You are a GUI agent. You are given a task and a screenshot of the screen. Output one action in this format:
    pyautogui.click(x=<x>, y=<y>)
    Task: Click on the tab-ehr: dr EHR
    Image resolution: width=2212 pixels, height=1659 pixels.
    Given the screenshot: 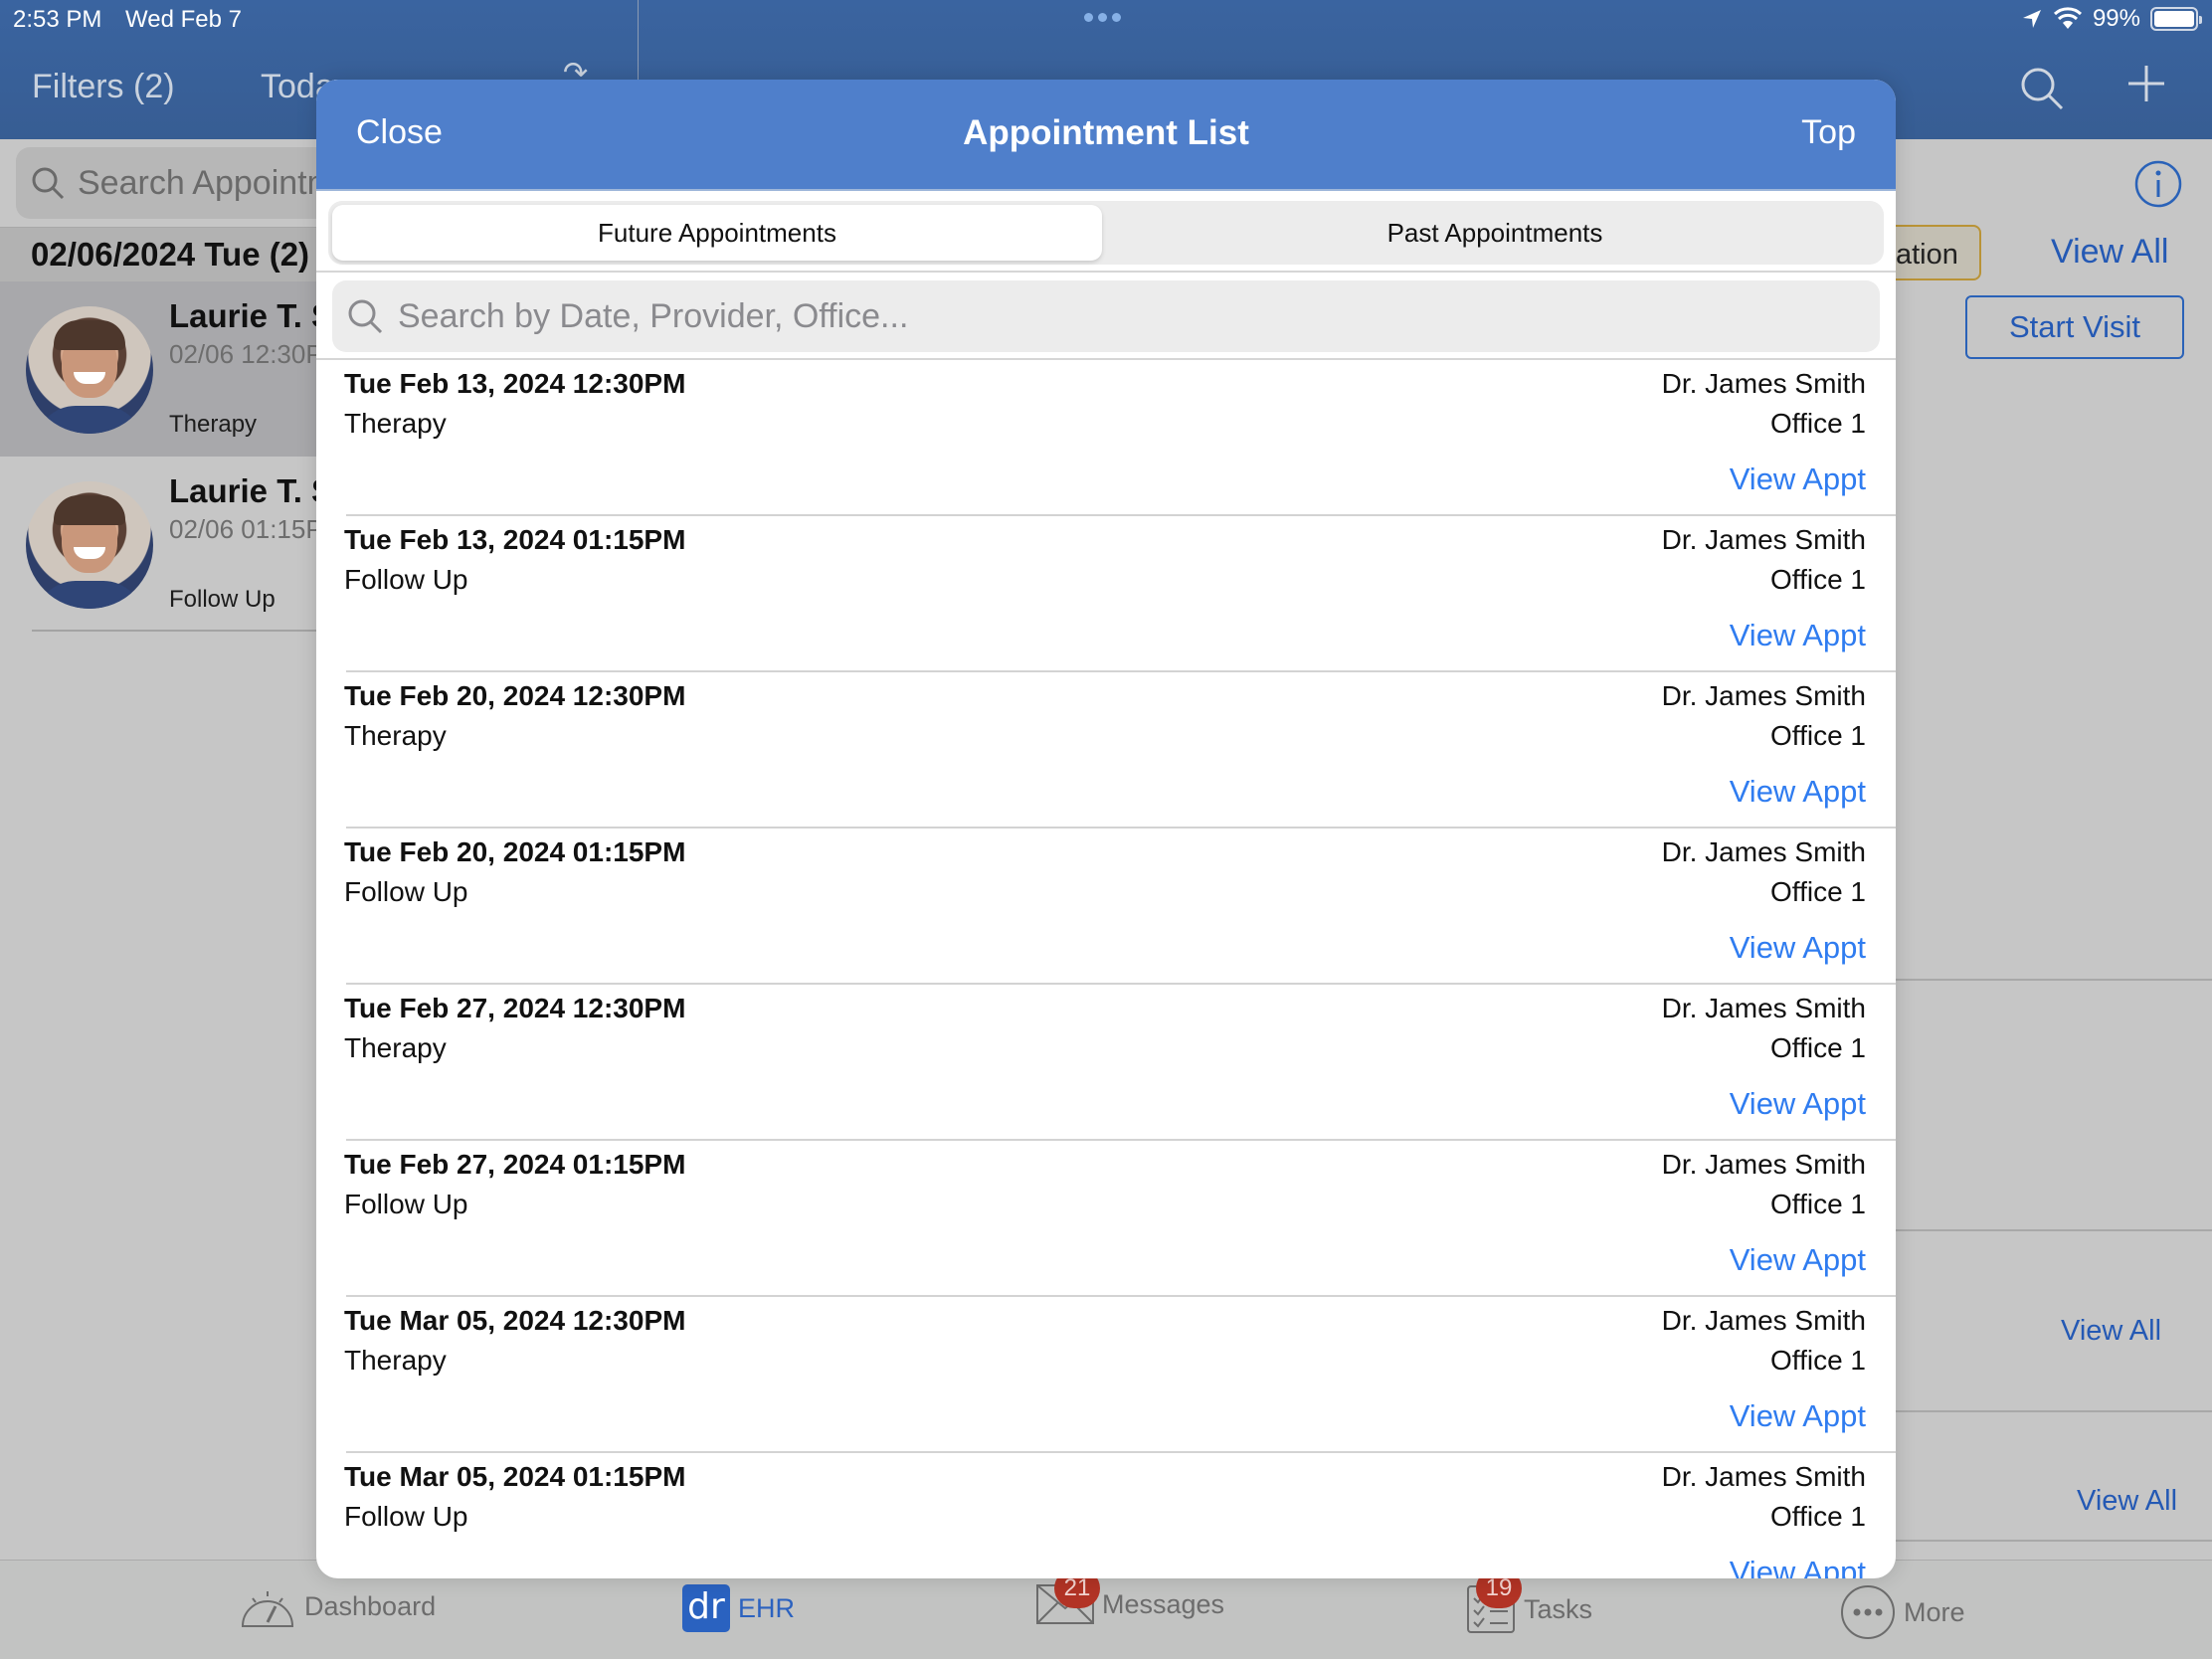 What is the action you would take?
    pyautogui.click(x=738, y=1608)
    